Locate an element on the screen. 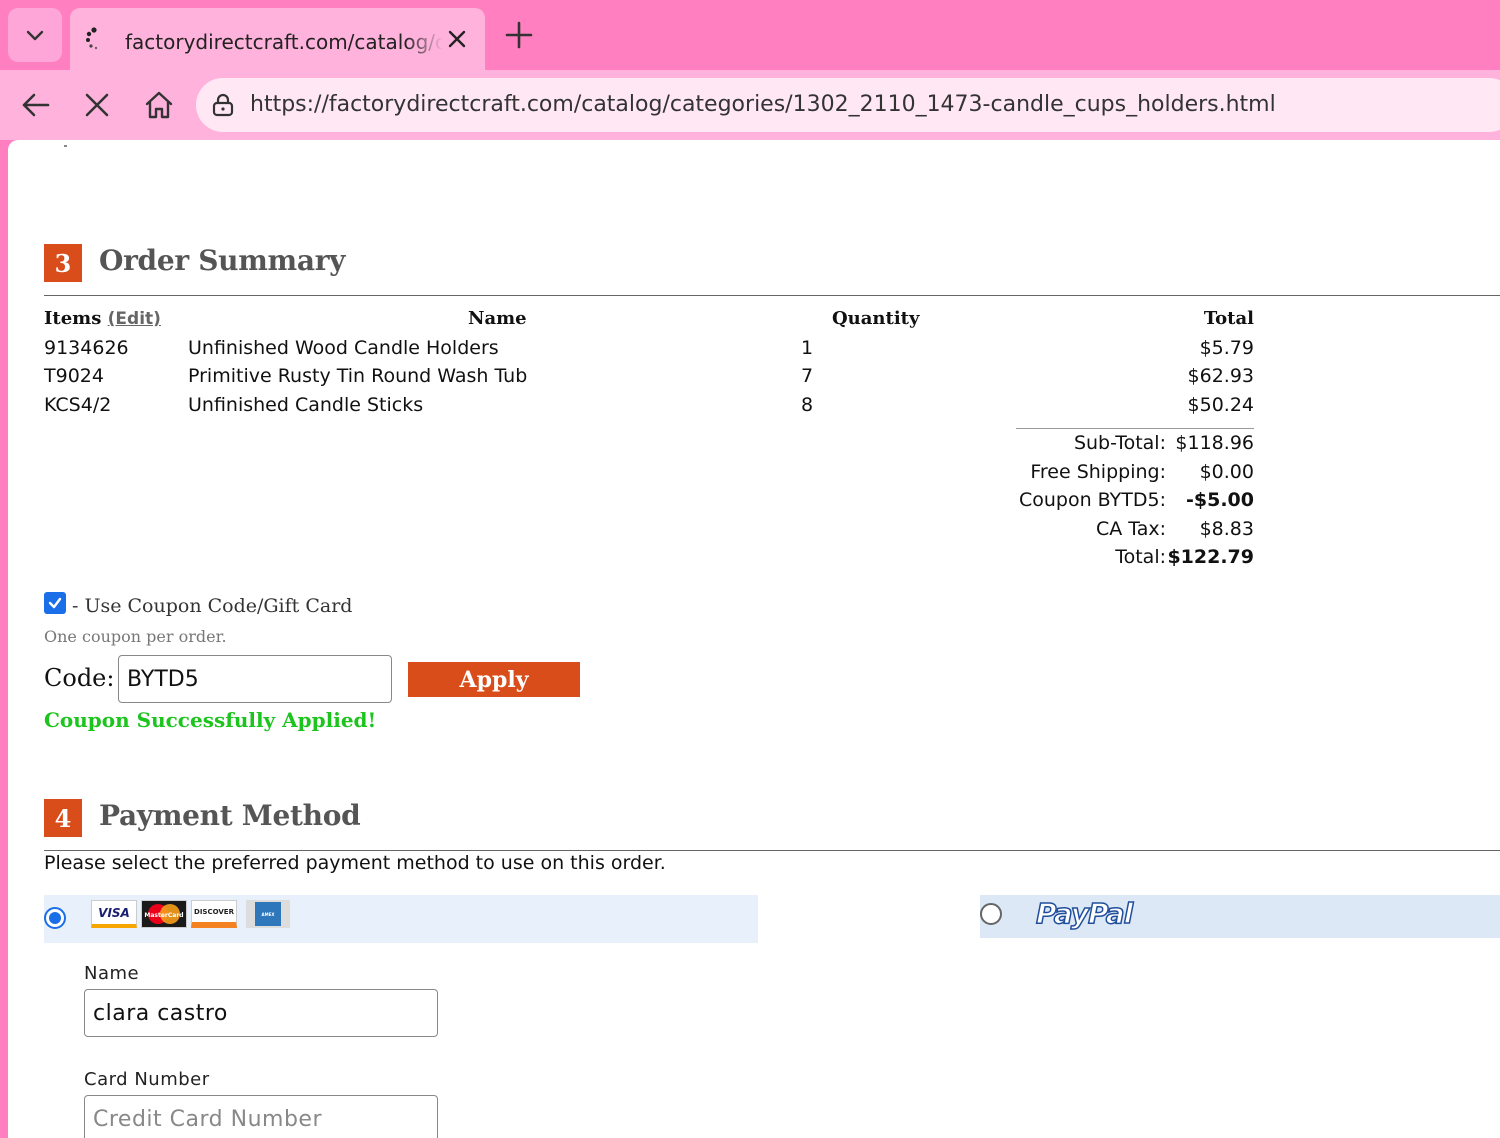 The width and height of the screenshot is (1500, 1138). item-number: KCS4/2 is located at coordinates (78, 405).